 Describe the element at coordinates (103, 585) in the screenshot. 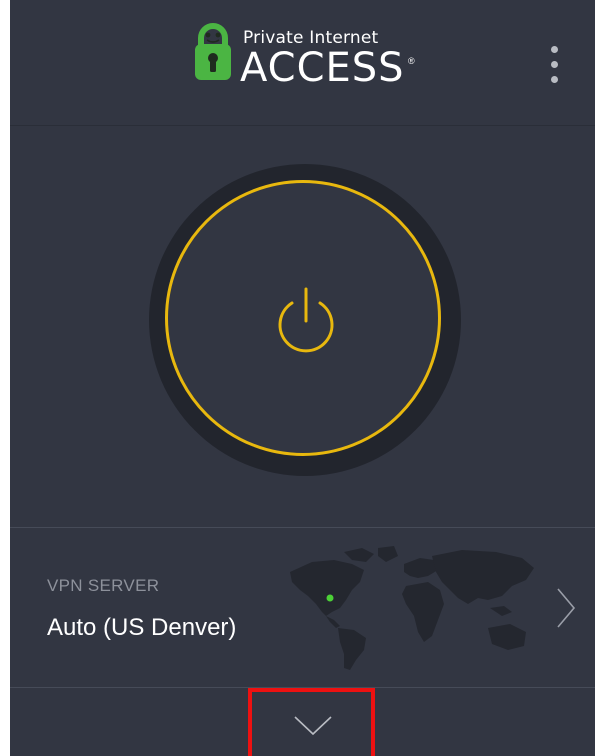

I see `vpn-server-label: VPN SERVER` at that location.